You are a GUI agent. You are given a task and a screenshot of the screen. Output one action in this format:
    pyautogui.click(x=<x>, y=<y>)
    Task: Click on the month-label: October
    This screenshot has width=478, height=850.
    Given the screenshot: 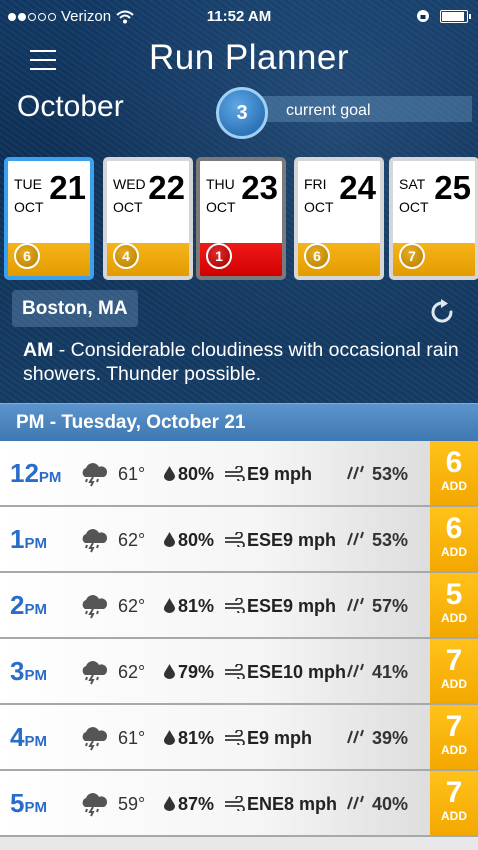 What is the action you would take?
    pyautogui.click(x=70, y=106)
    